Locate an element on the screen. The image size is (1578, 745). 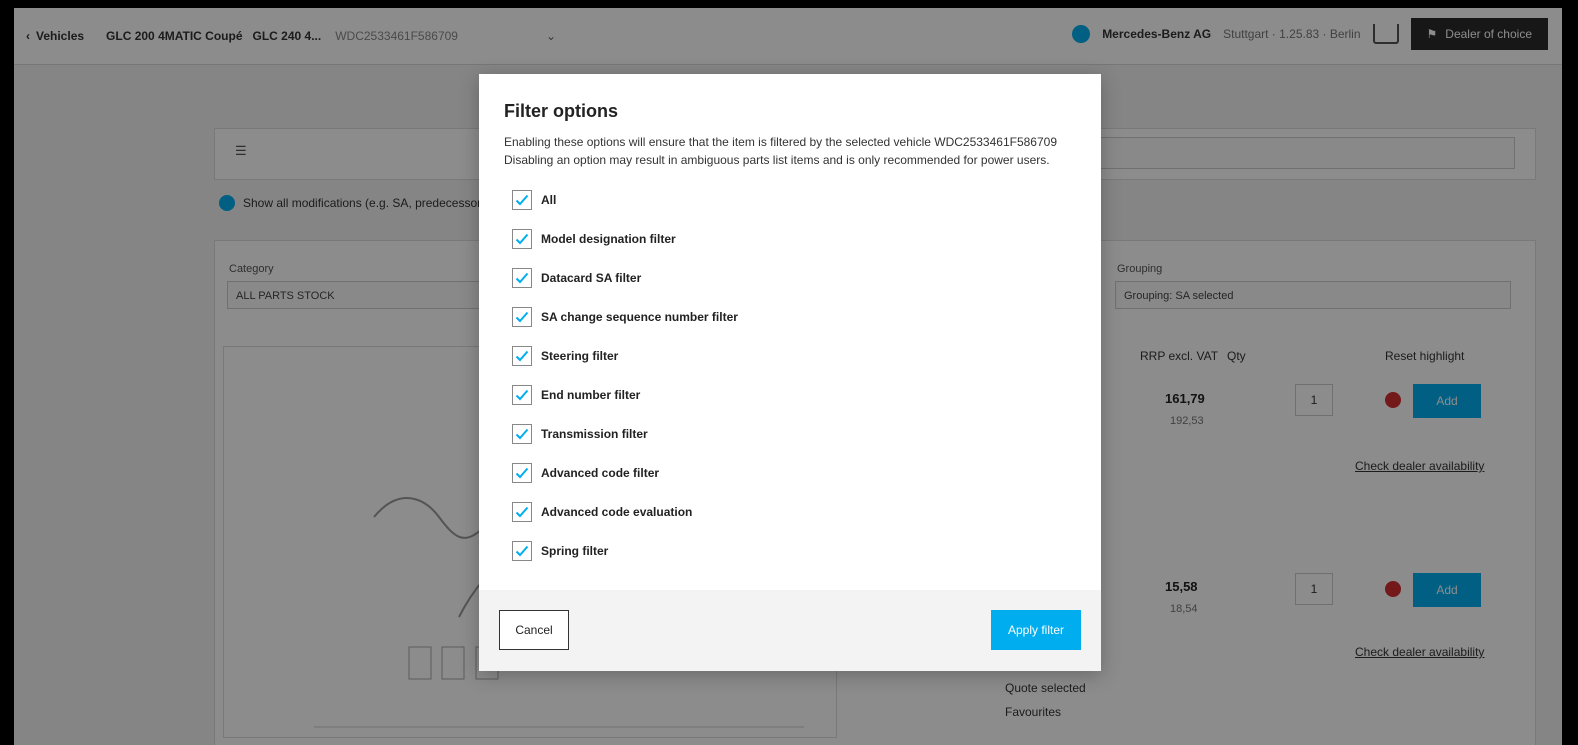
apply-filter-button: Apply filter is located at coordinates (1036, 630).